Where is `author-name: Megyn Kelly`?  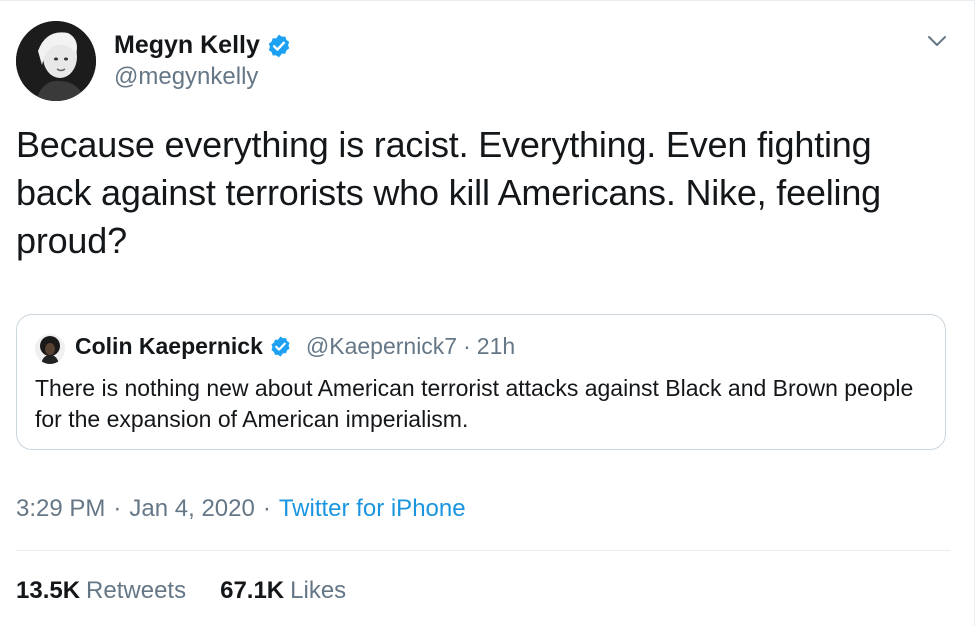 author-name: Megyn Kelly is located at coordinates (187, 45).